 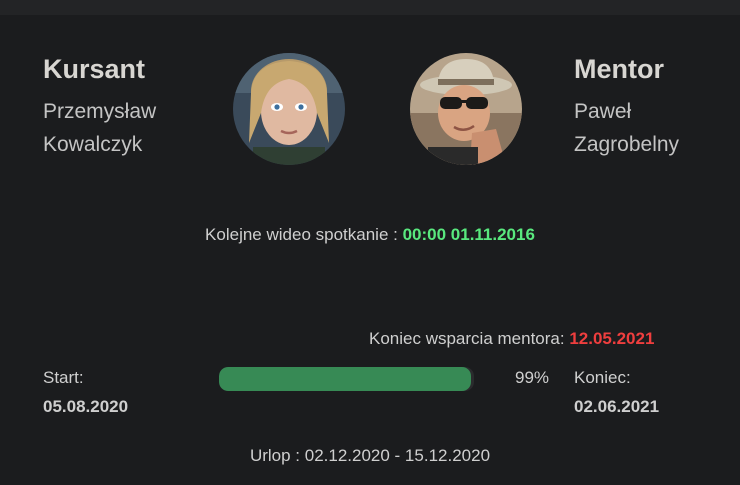 I want to click on end-label: Koniec:, so click(x=602, y=377).